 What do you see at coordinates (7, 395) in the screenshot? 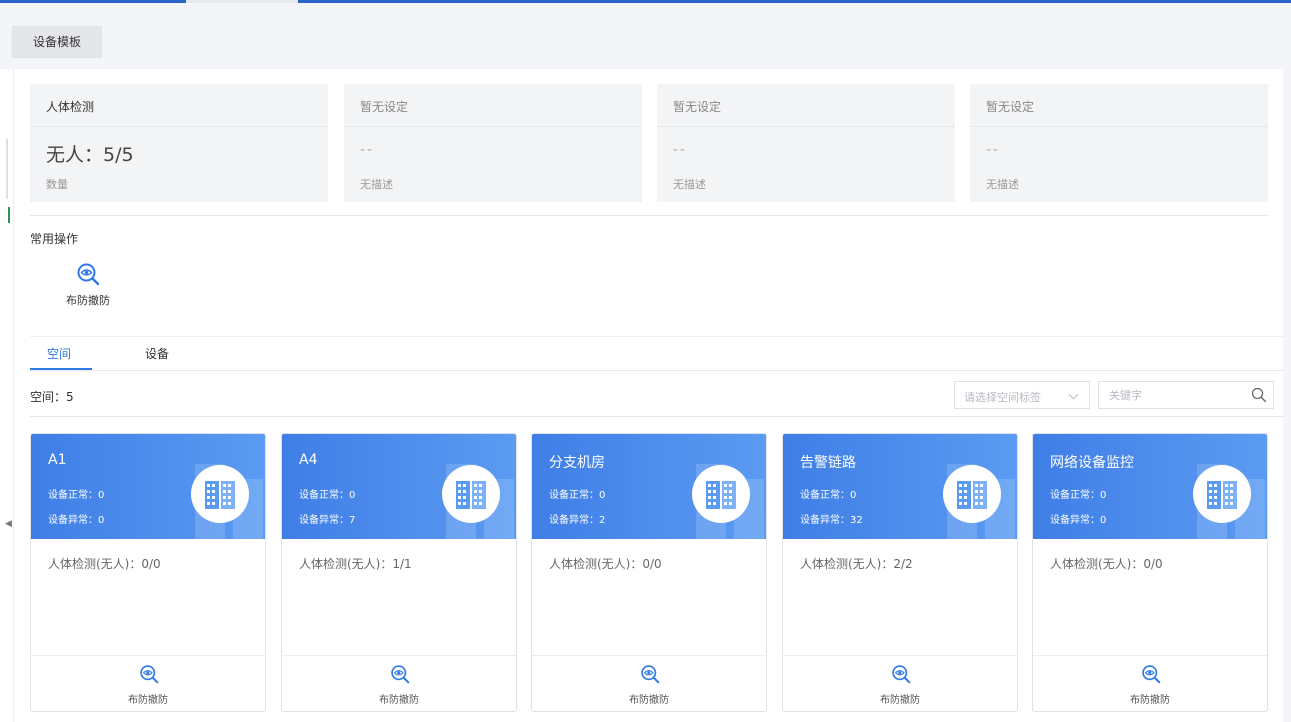
I see `left-collapsed-panel: ◀` at bounding box center [7, 395].